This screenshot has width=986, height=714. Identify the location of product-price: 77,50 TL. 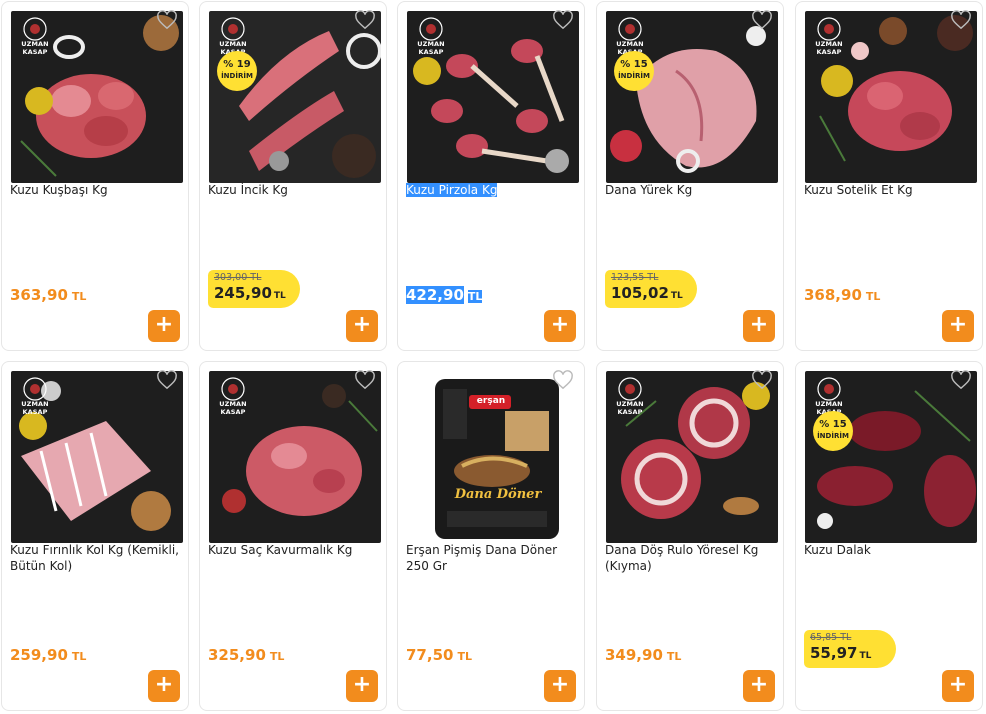
(439, 655).